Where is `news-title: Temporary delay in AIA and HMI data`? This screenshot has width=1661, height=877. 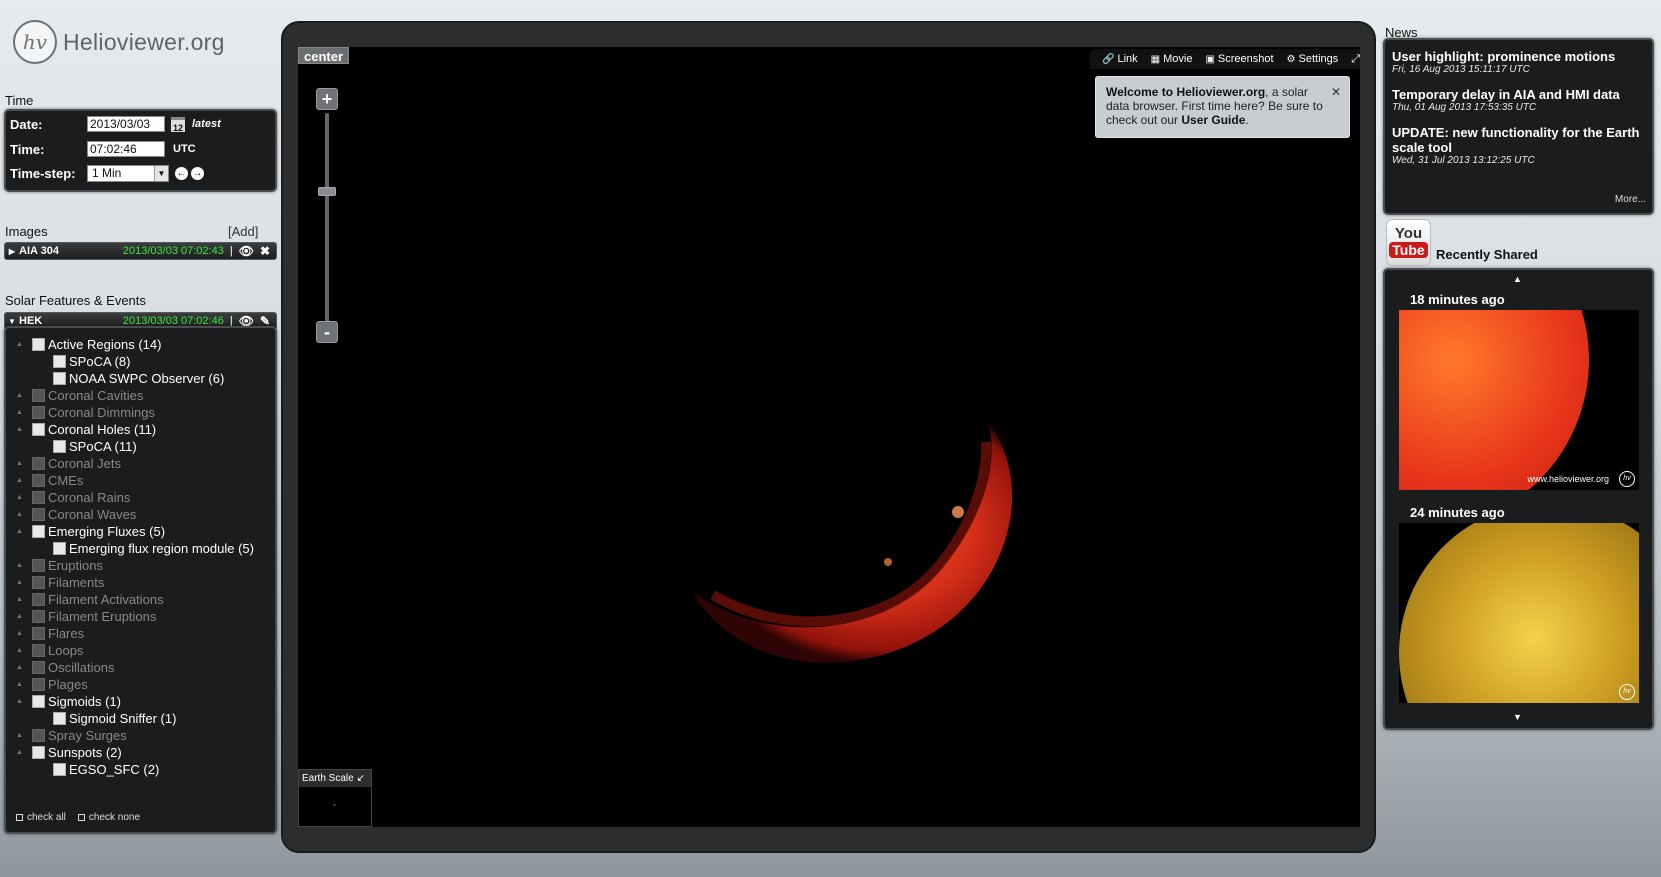
news-title: Temporary delay in AIA and HMI data is located at coordinates (1518, 94).